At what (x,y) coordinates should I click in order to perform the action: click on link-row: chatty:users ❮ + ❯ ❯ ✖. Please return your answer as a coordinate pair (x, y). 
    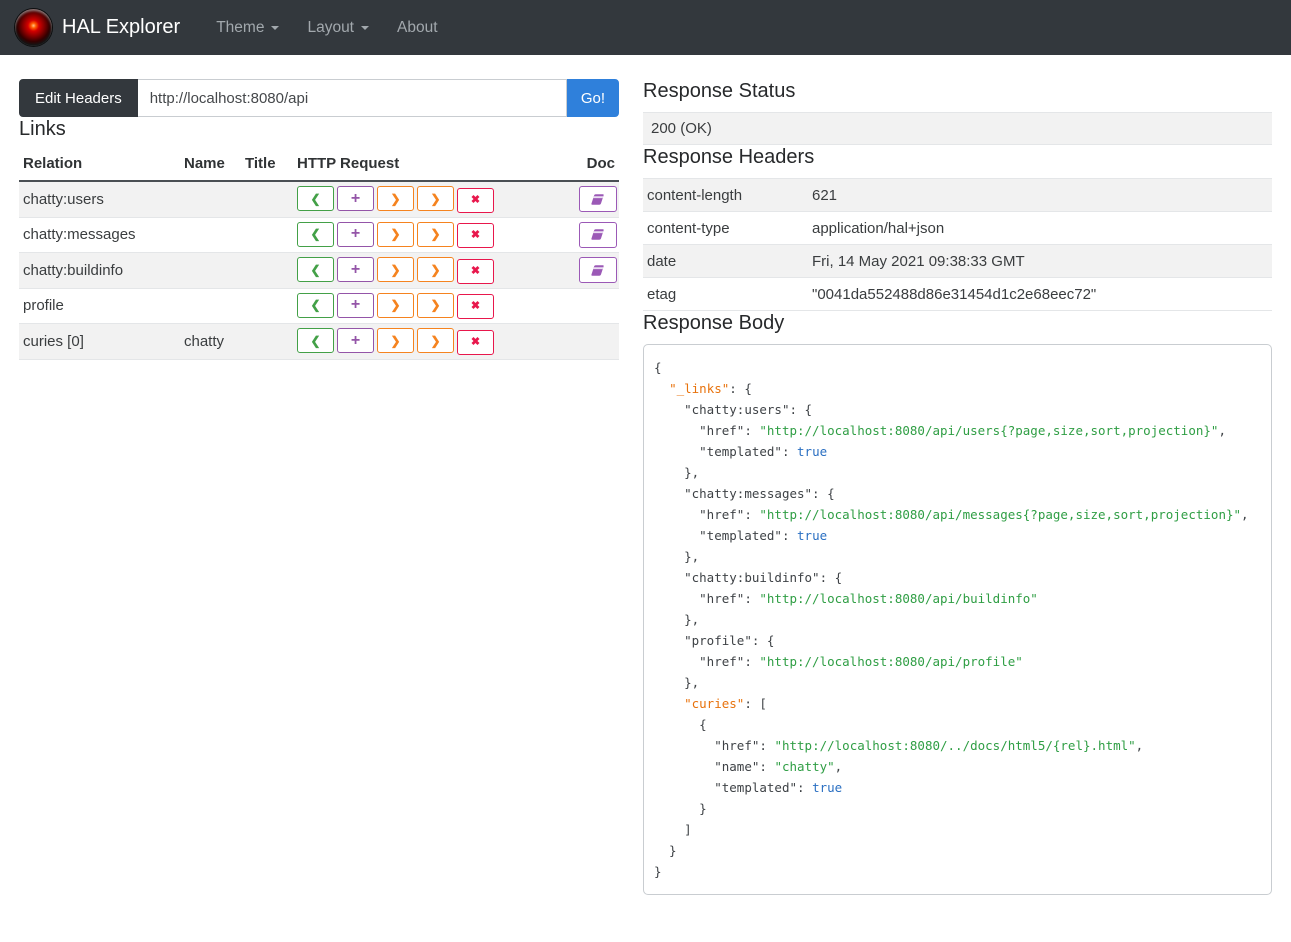
    Looking at the image, I should click on (319, 198).